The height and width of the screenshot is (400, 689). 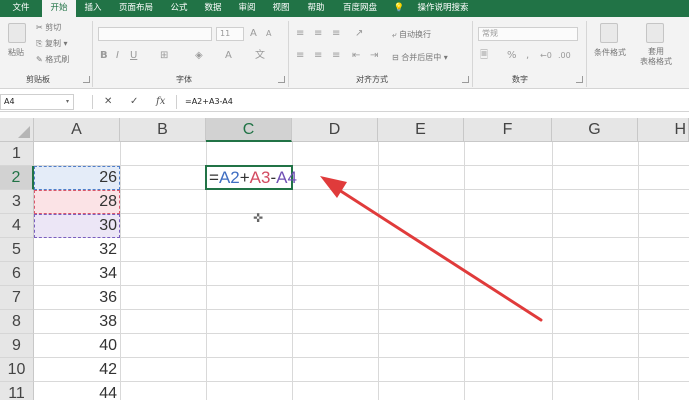 I want to click on merge-center-button: ⊟ 合并后居中 ▾, so click(x=420, y=57).